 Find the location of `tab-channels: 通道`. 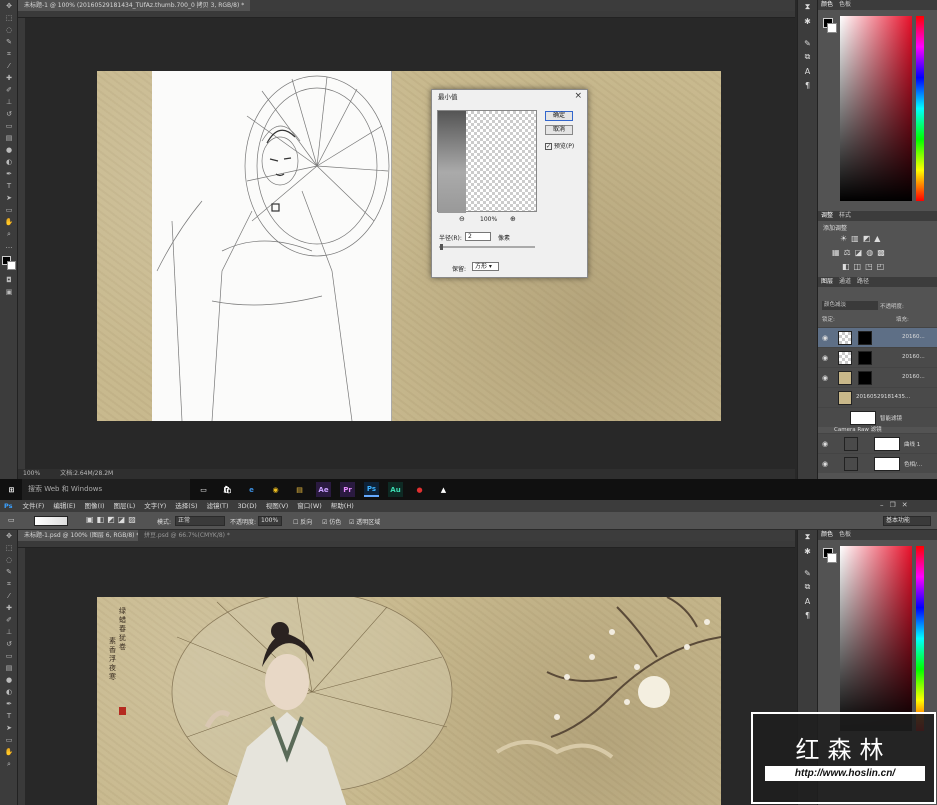

tab-channels: 通道 is located at coordinates (845, 282).